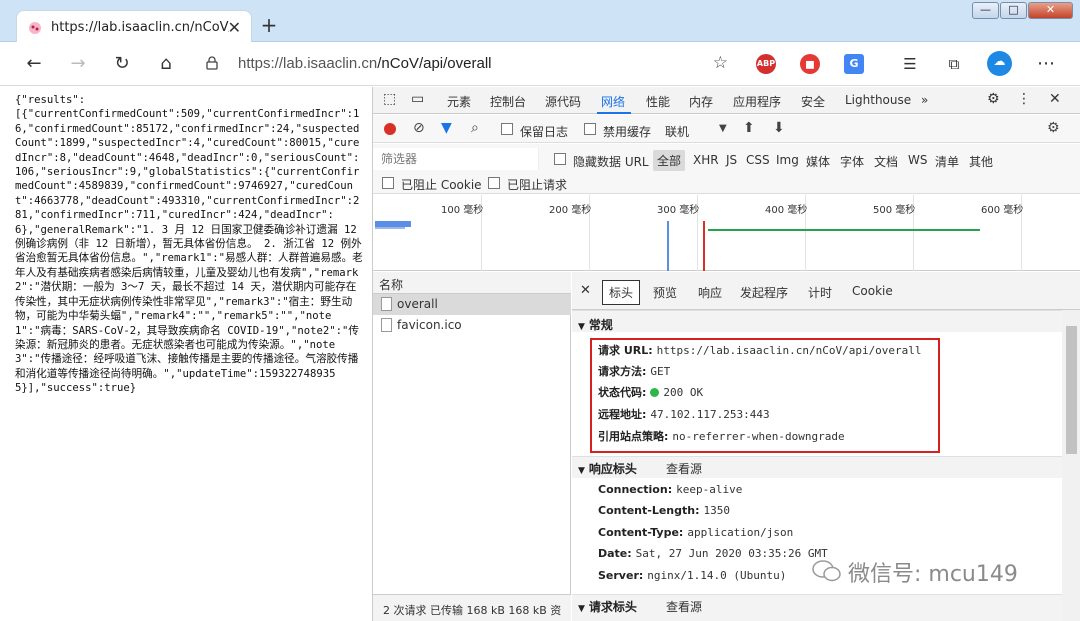  I want to click on details-scrollbar, so click(1071, 465).